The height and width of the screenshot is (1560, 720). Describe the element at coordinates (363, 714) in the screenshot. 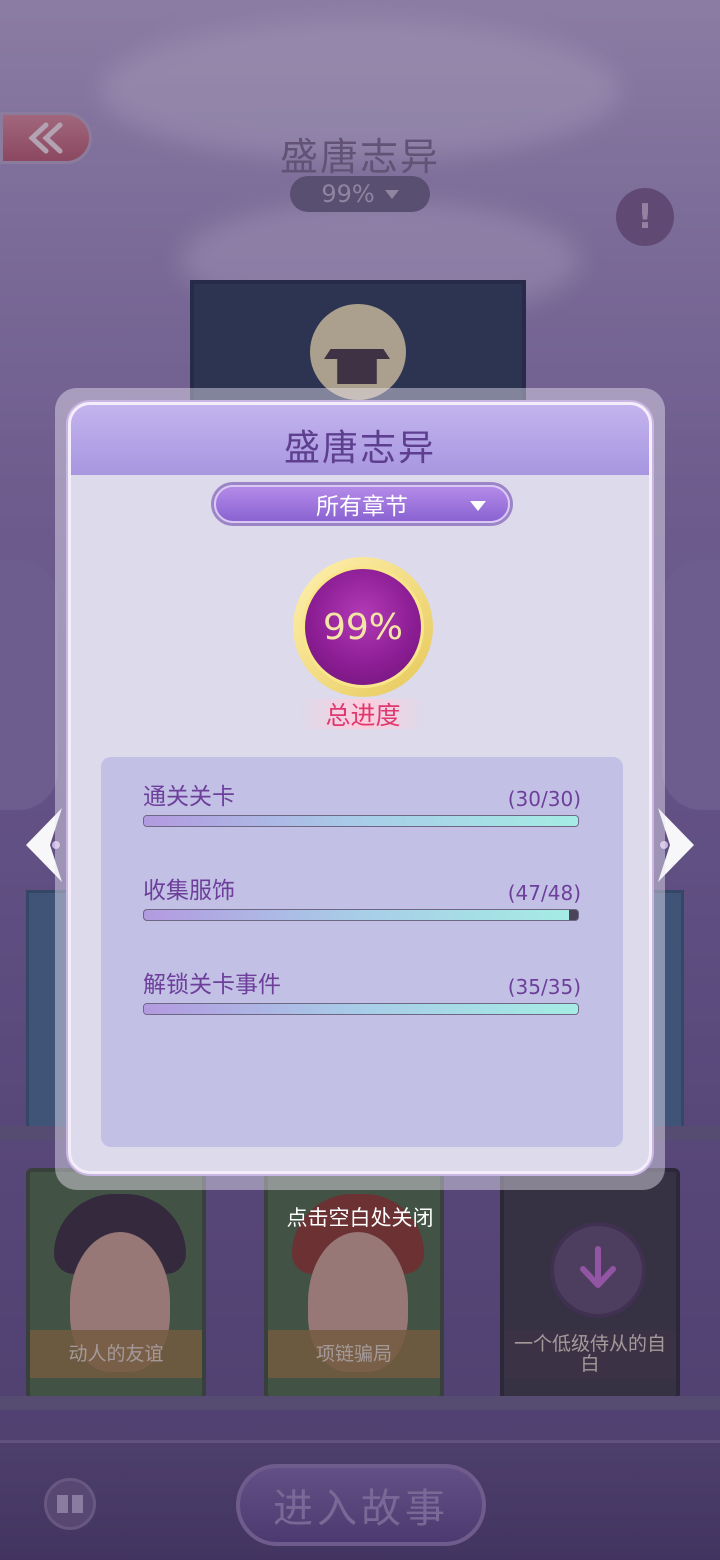

I see `total-progress-label: 总进度` at that location.